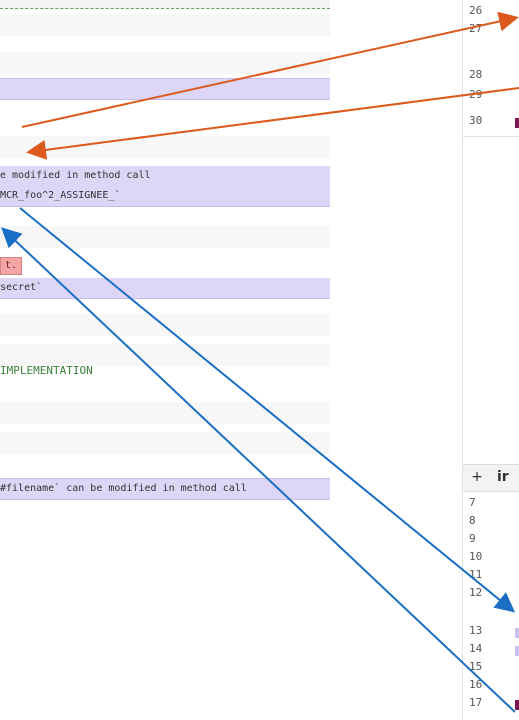 This screenshot has height=720, width=519. Describe the element at coordinates (476, 702) in the screenshot. I see `line-number: 17` at that location.